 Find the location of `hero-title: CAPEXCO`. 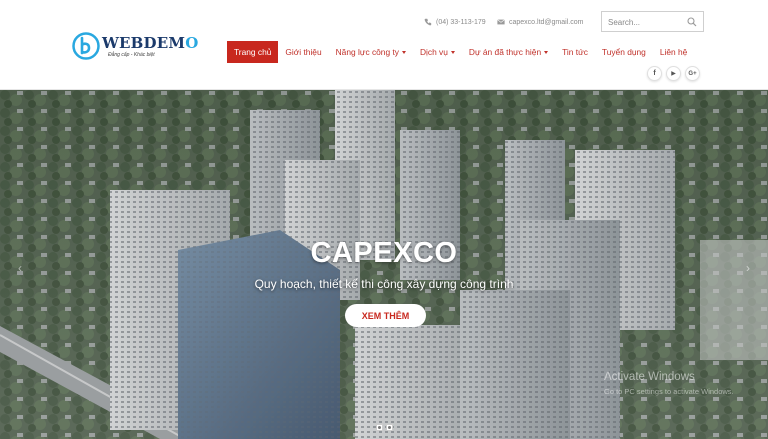

hero-title: CAPEXCO is located at coordinates (384, 253).